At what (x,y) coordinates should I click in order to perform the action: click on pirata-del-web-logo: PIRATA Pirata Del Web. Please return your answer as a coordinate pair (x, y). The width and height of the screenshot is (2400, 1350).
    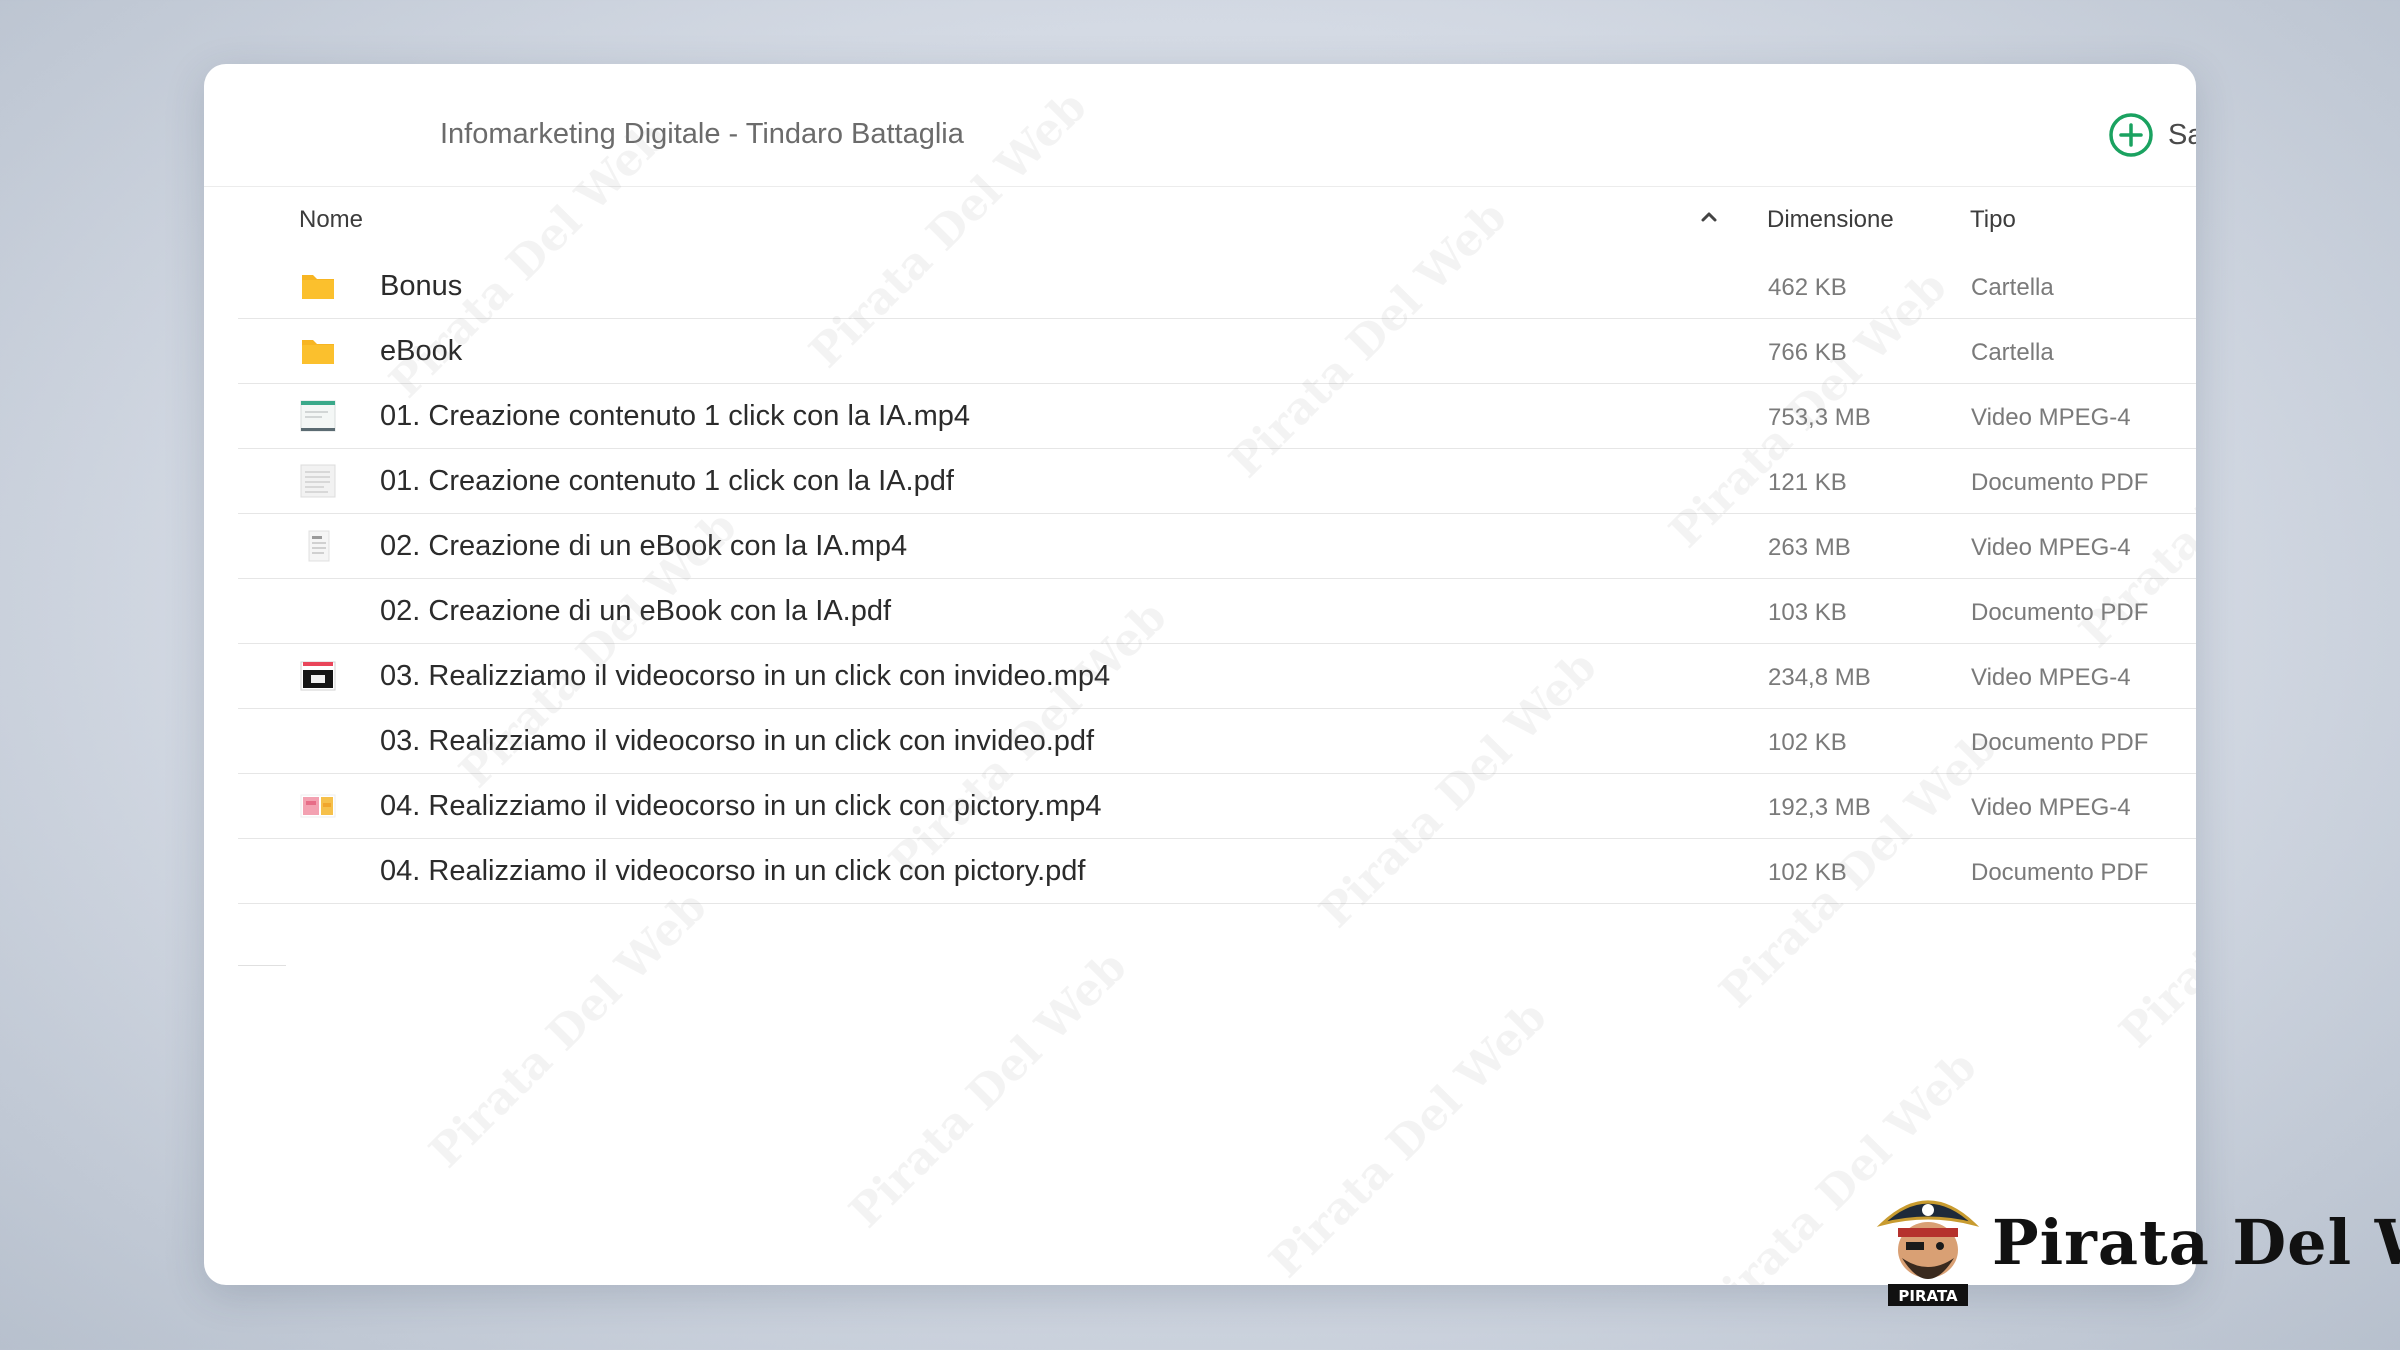
    Looking at the image, I should click on (2138, 1246).